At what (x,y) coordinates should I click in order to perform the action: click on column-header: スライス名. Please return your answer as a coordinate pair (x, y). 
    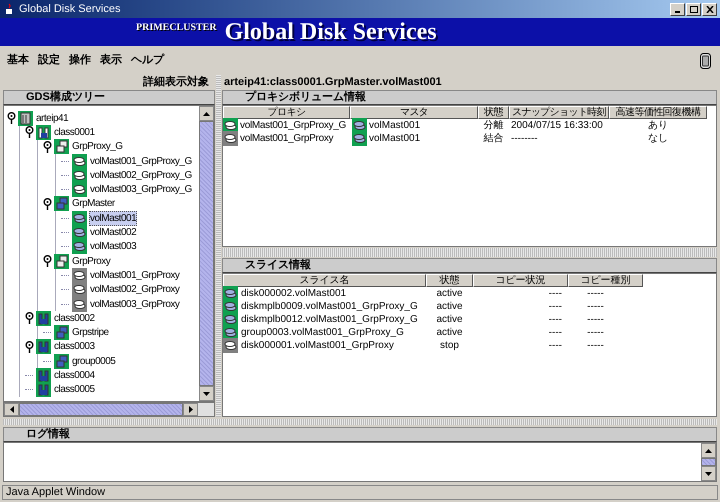
    Looking at the image, I should click on (324, 280).